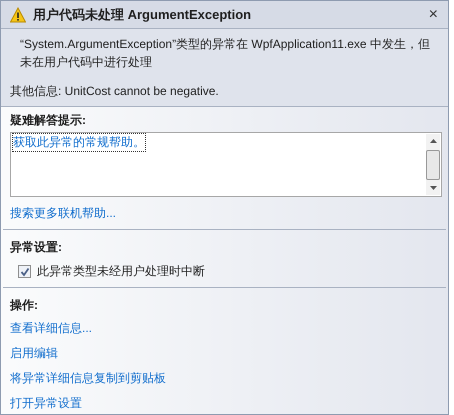  I want to click on action-link: 将异常详细信息复制到剪贴板, so click(88, 378).